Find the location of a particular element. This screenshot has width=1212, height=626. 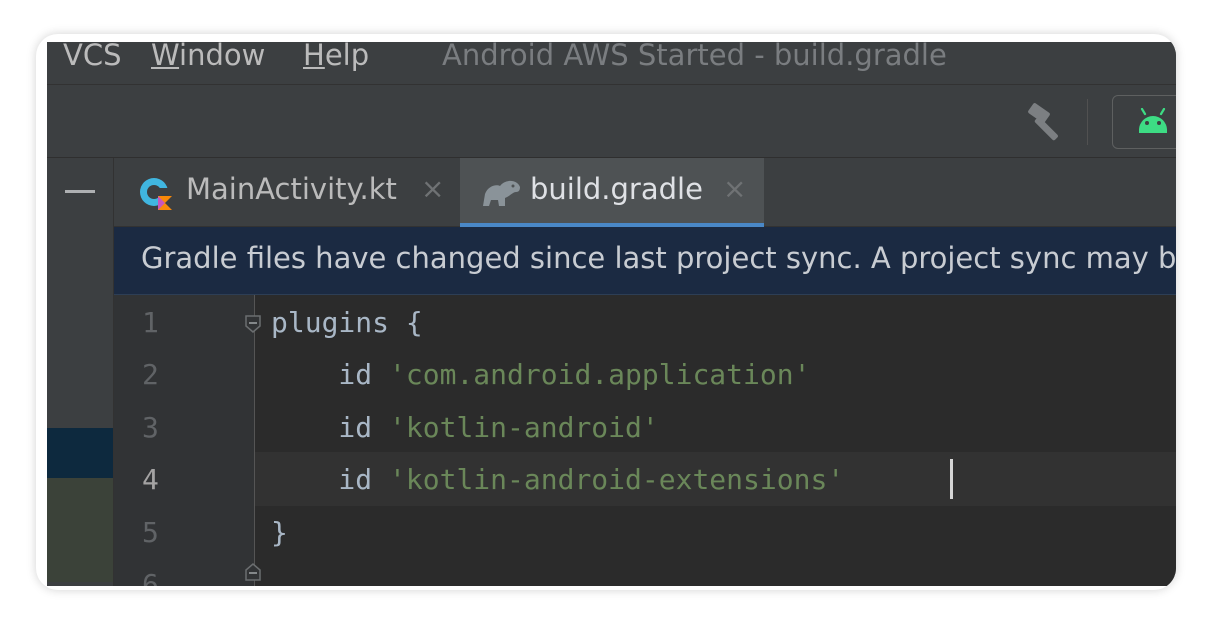

line-number-gutter is located at coordinates (184, 440).